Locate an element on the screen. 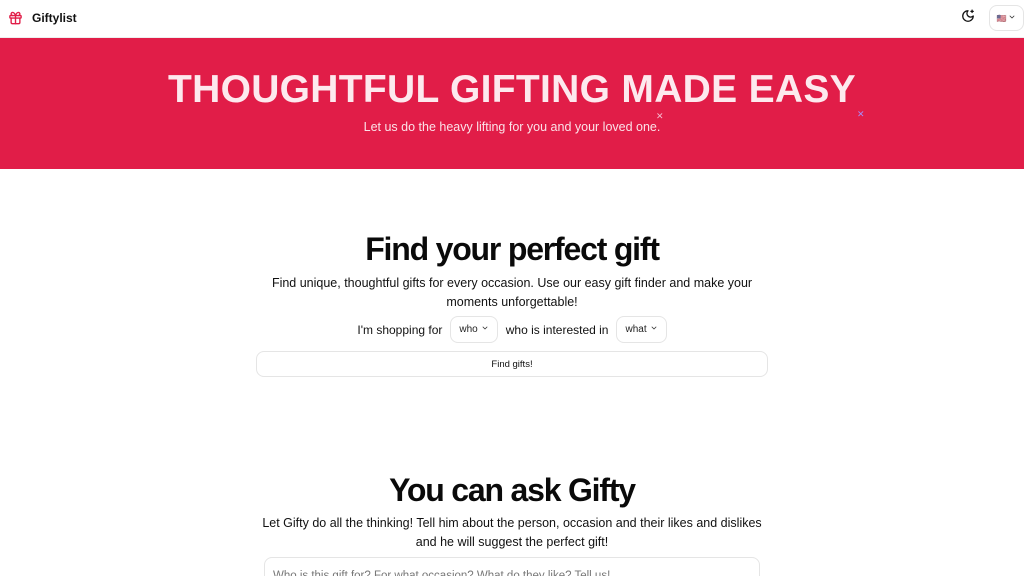 Image resolution: width=1024 pixels, height=576 pixels. brand-link: Giftylist is located at coordinates (42, 18).